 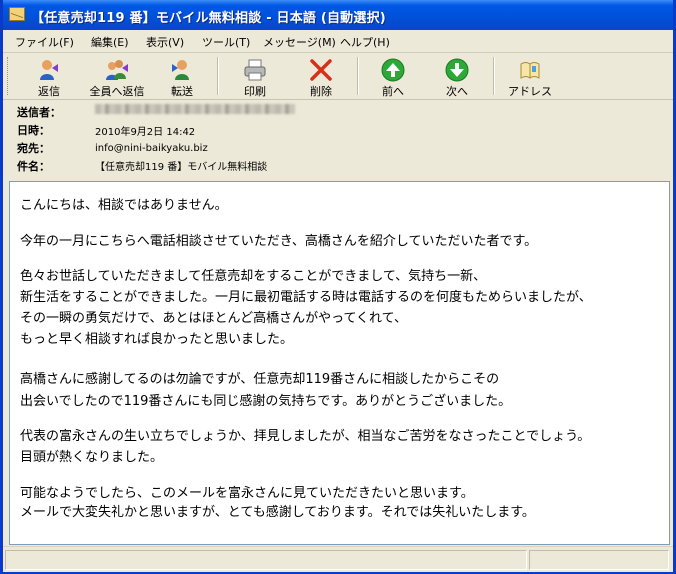 I want to click on body-line: 今年の一月にこちらへ電話相談させていただき、高橋さんを紹介していただいた者です。, so click(x=279, y=241).